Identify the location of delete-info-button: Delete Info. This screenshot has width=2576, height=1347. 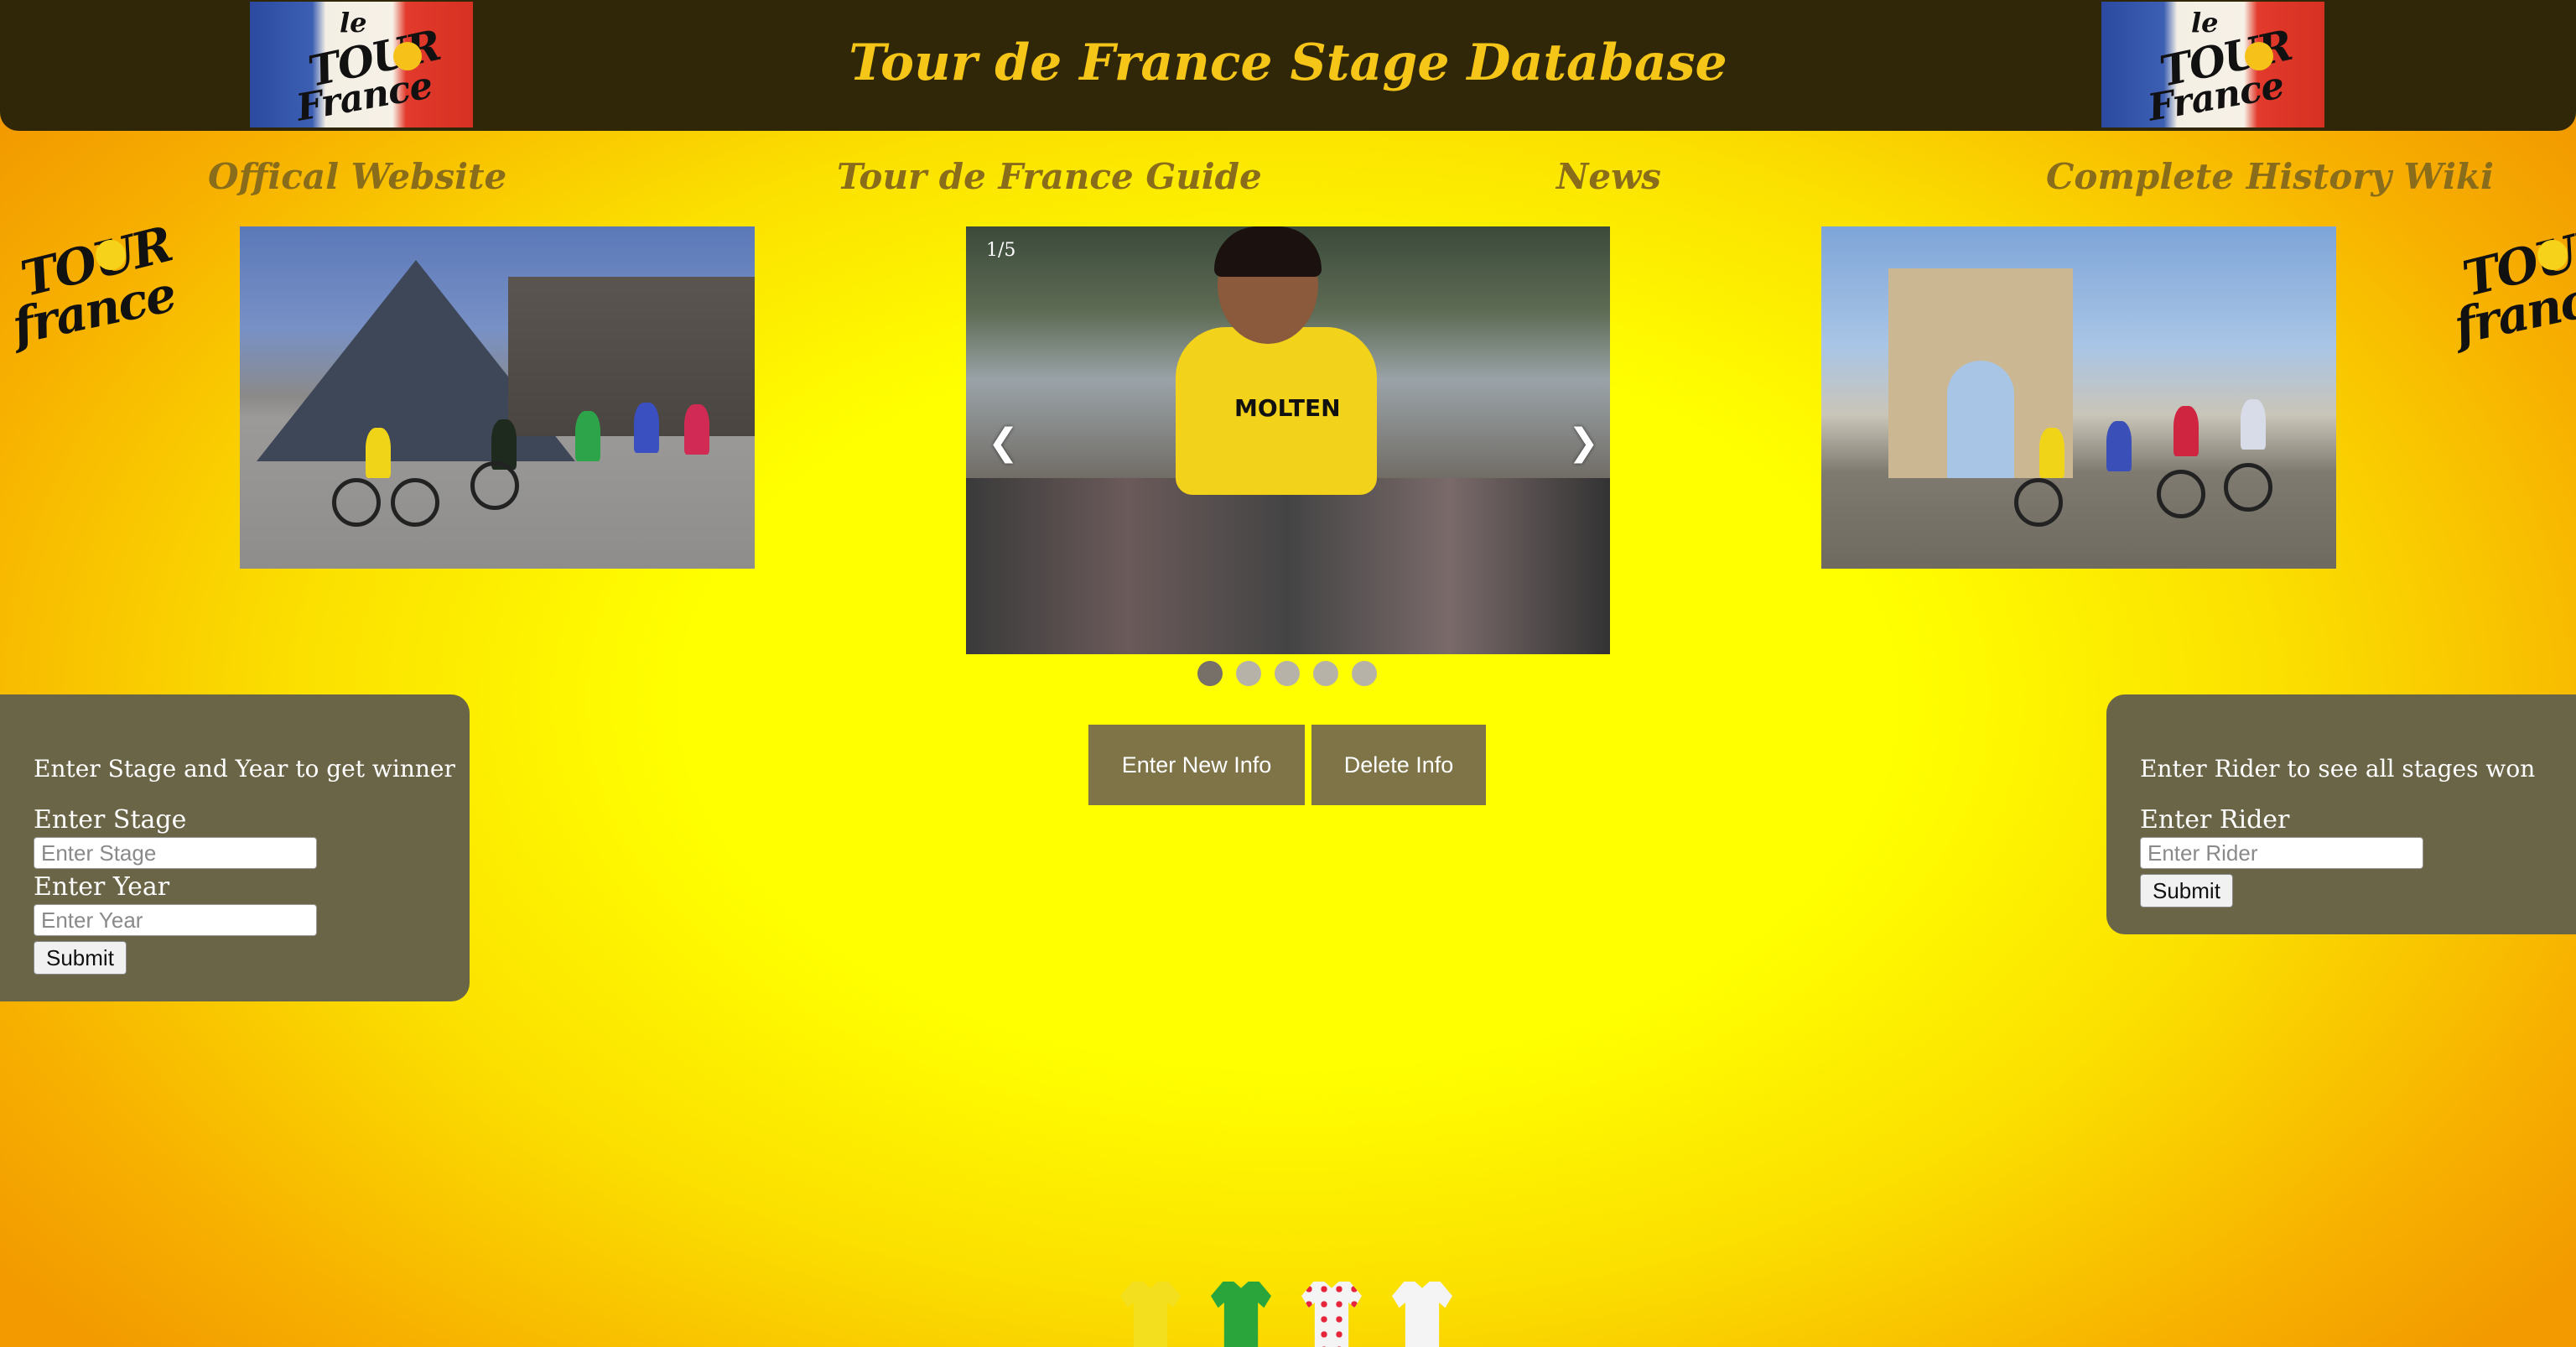
(1398, 765).